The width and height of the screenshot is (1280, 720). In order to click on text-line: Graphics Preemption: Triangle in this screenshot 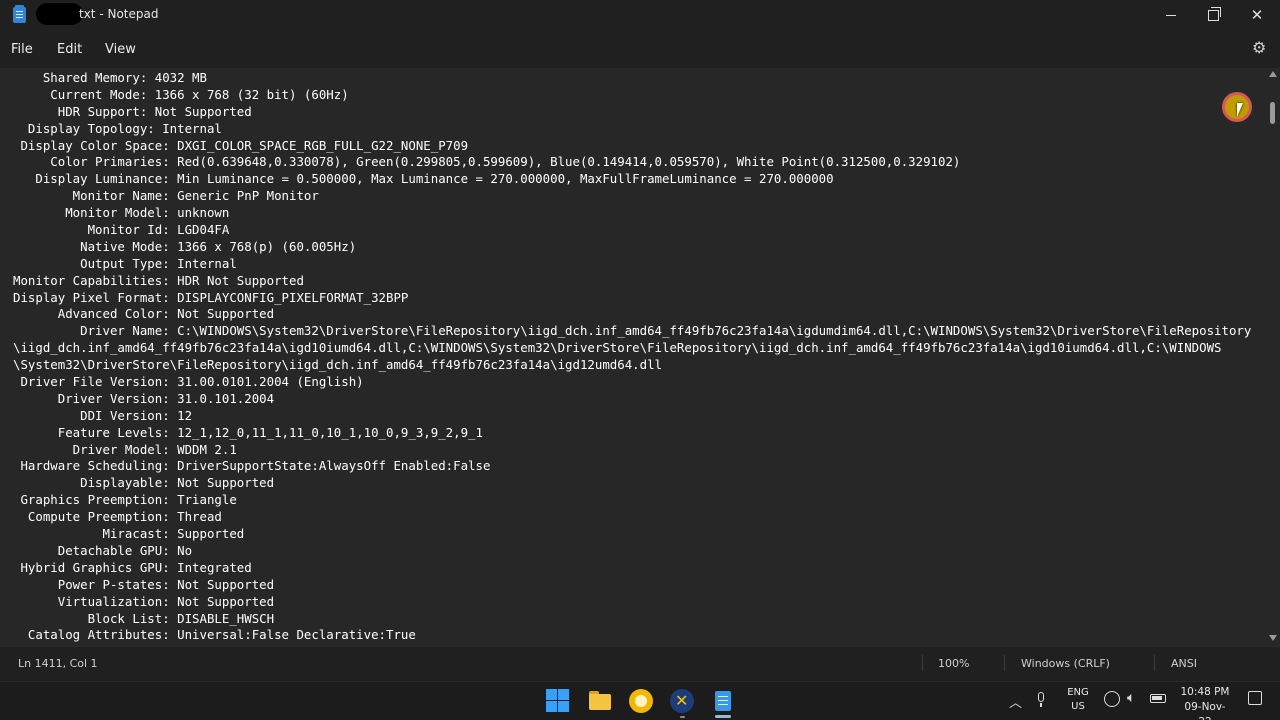, I will do `click(632, 500)`.